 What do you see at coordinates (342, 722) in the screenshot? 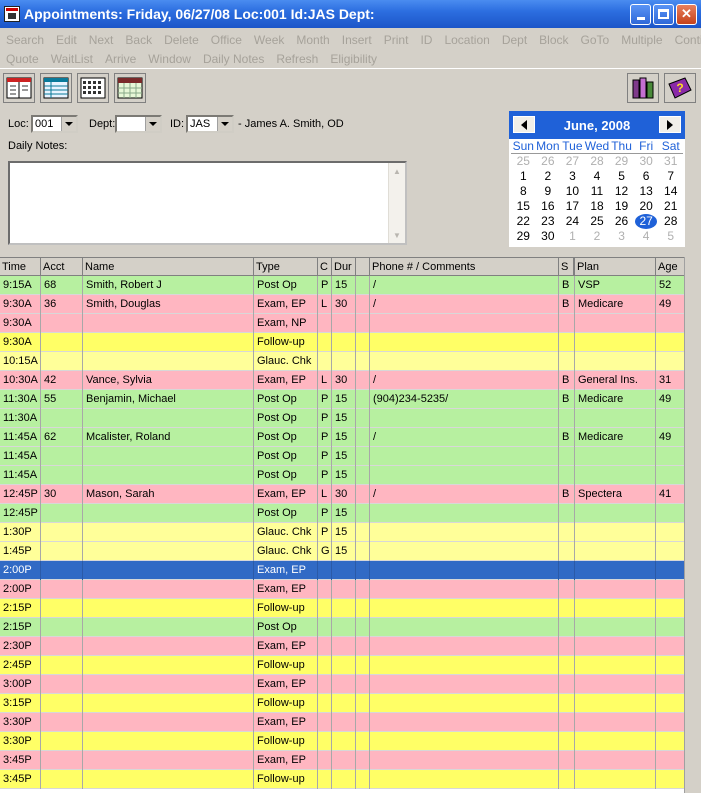
I see `table-row: 3:30P Exam, EP` at bounding box center [342, 722].